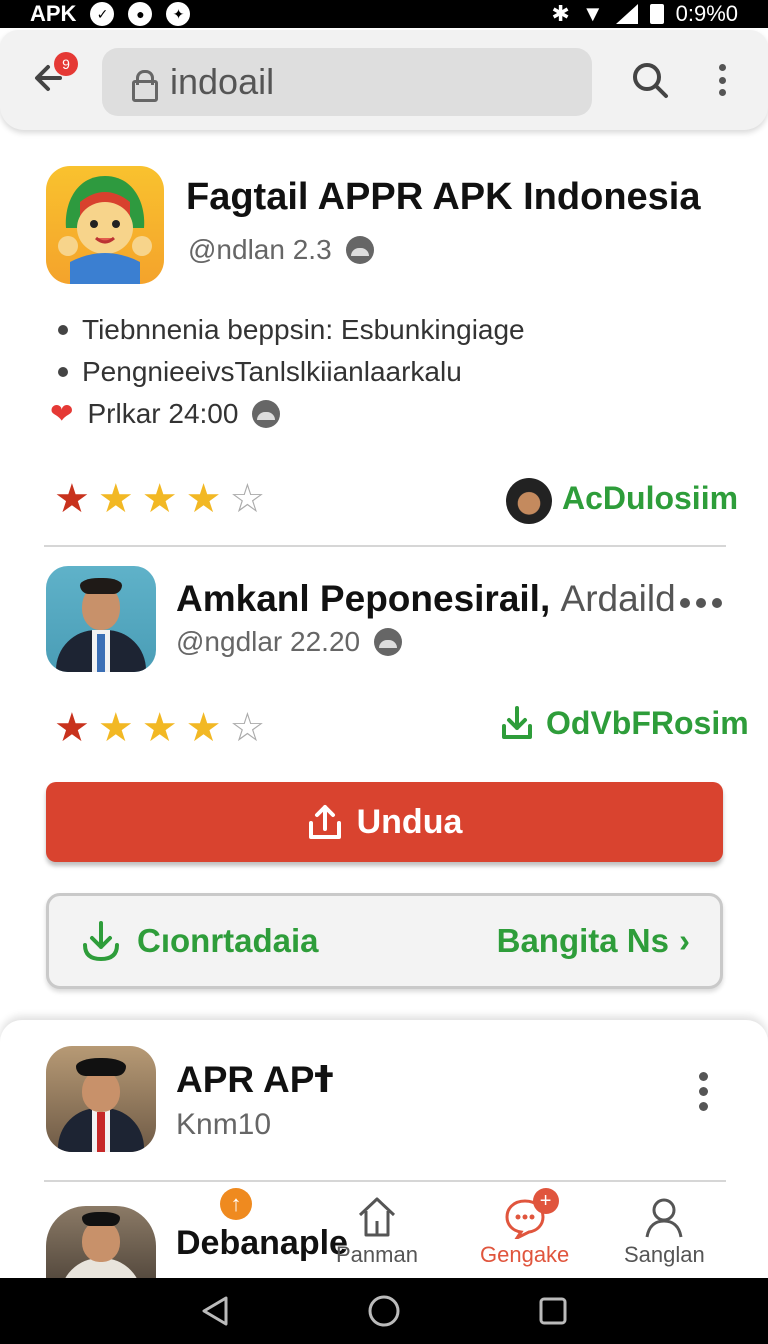  Describe the element at coordinates (53, 13) in the screenshot. I see `status-app-label: APK` at that location.